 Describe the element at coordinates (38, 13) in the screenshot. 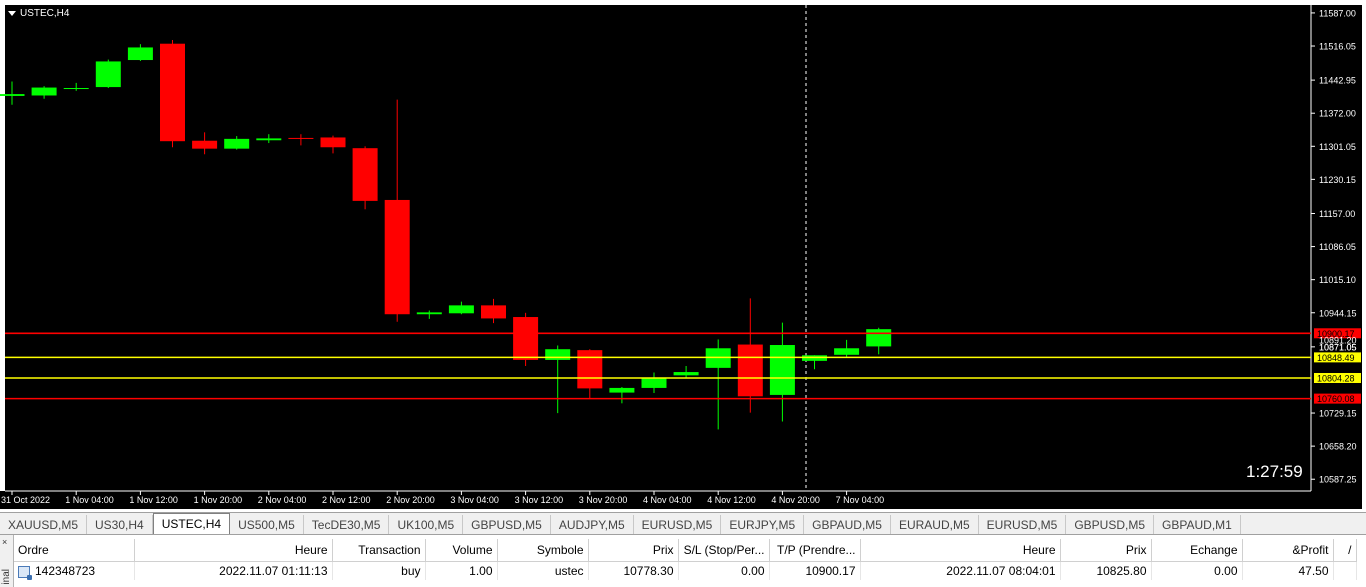

I see `chart-title: USTEC,H4` at that location.